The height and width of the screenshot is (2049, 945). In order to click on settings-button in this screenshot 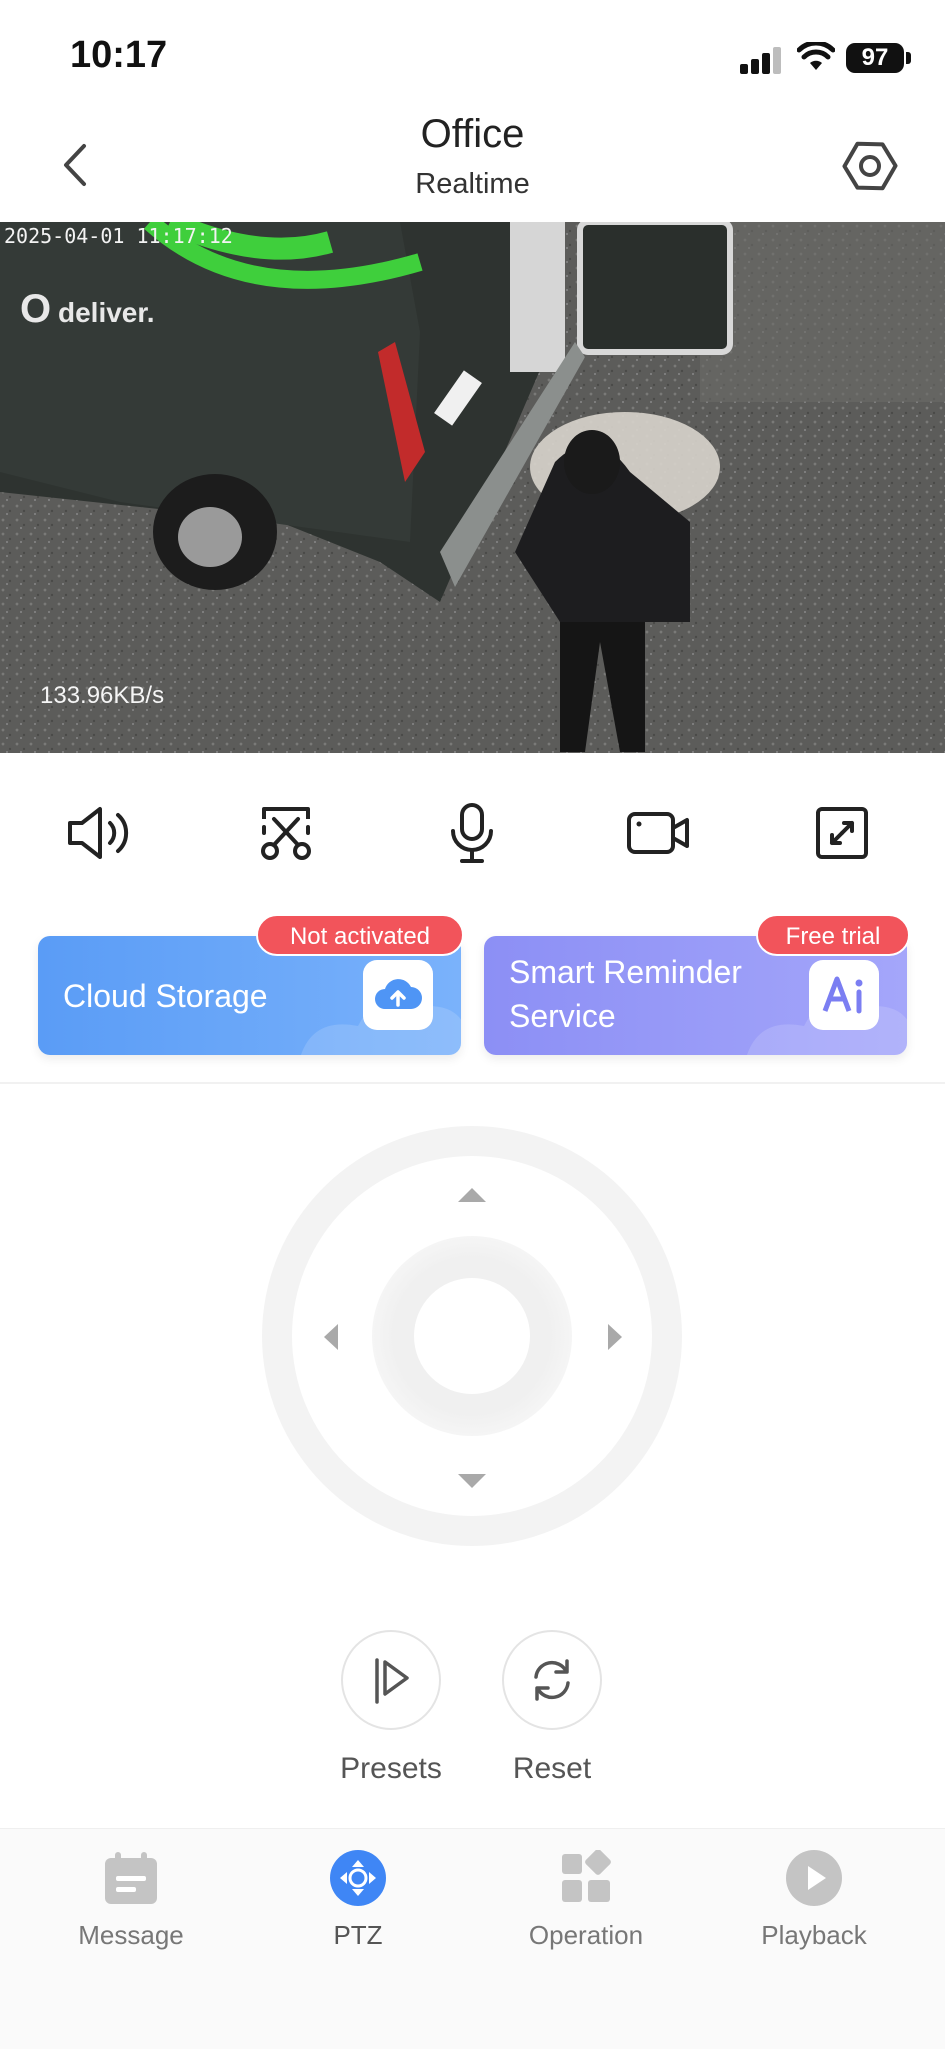, I will do `click(870, 166)`.